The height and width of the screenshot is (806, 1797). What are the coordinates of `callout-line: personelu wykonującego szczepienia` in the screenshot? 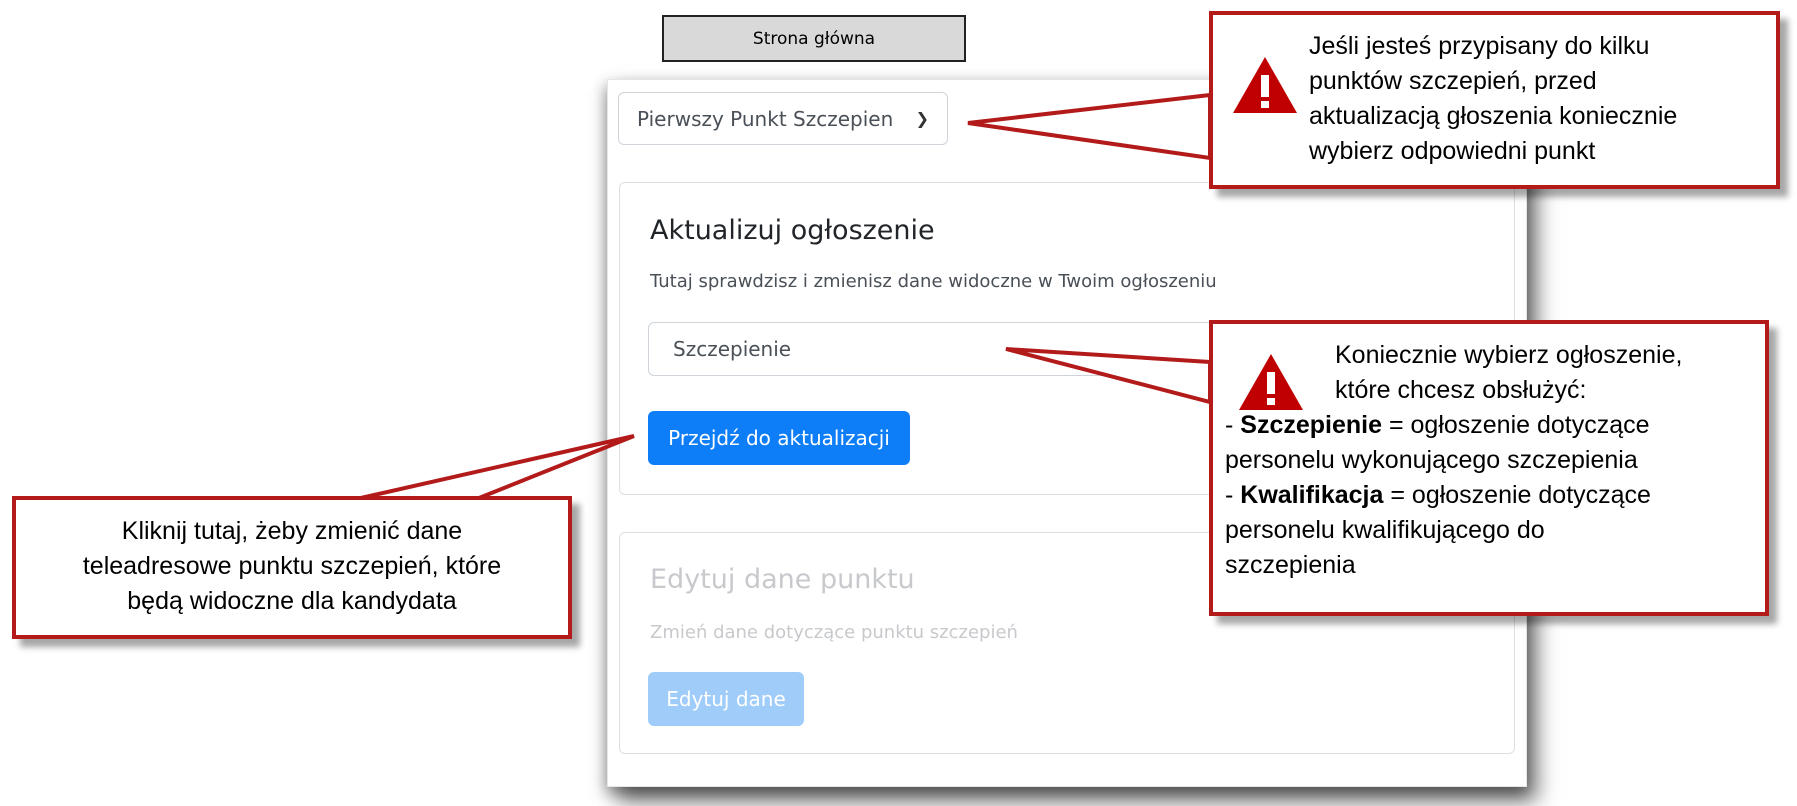 It's located at (1431, 460).